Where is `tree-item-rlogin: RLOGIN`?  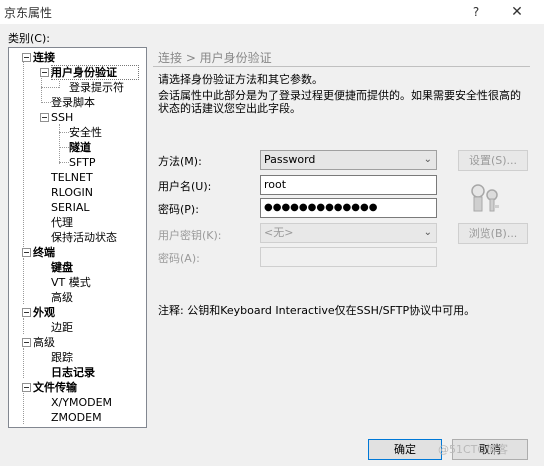 tree-item-rlogin: RLOGIN is located at coordinates (72, 192).